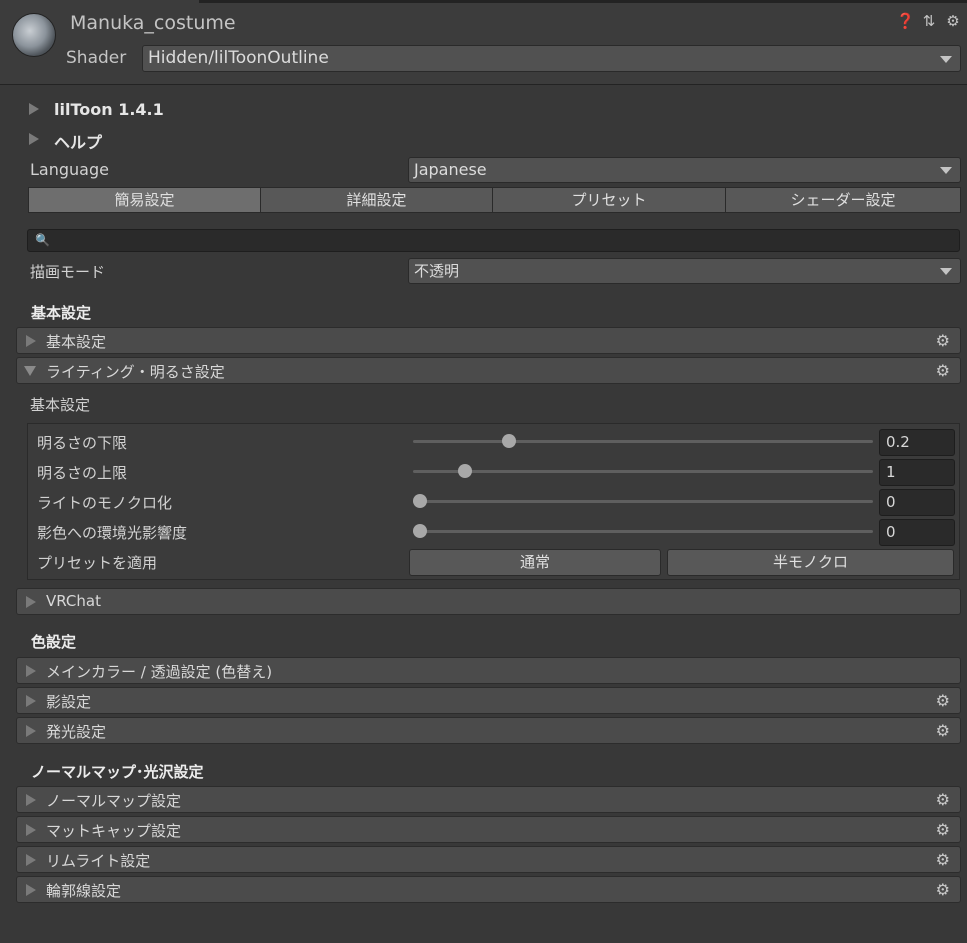 The image size is (967, 943). Describe the element at coordinates (238, 58) in the screenshot. I see `shader-value: Hidden/lilToonOutline` at that location.